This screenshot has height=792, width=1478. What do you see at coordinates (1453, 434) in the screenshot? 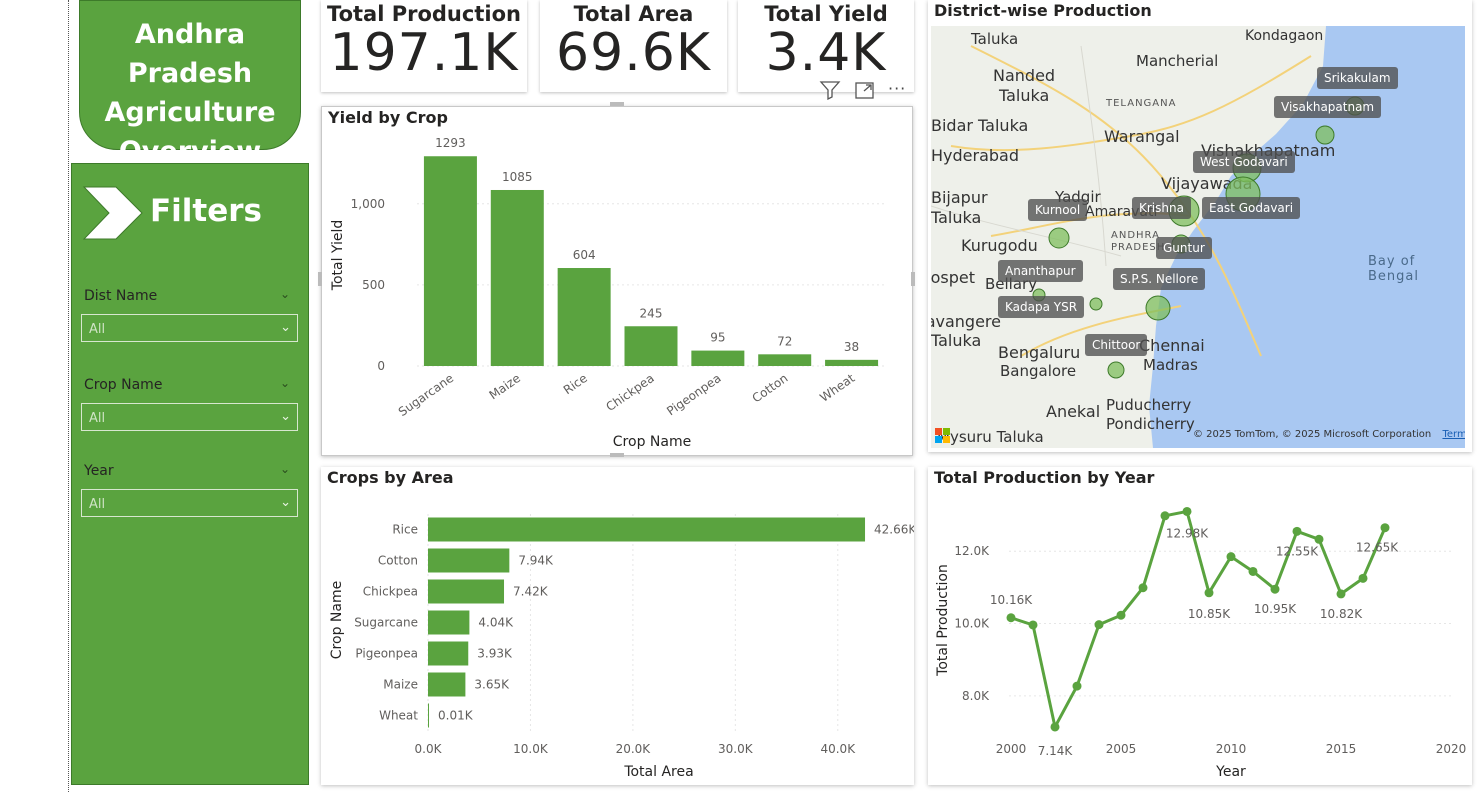
I see `map-terms-link: Terms` at bounding box center [1453, 434].